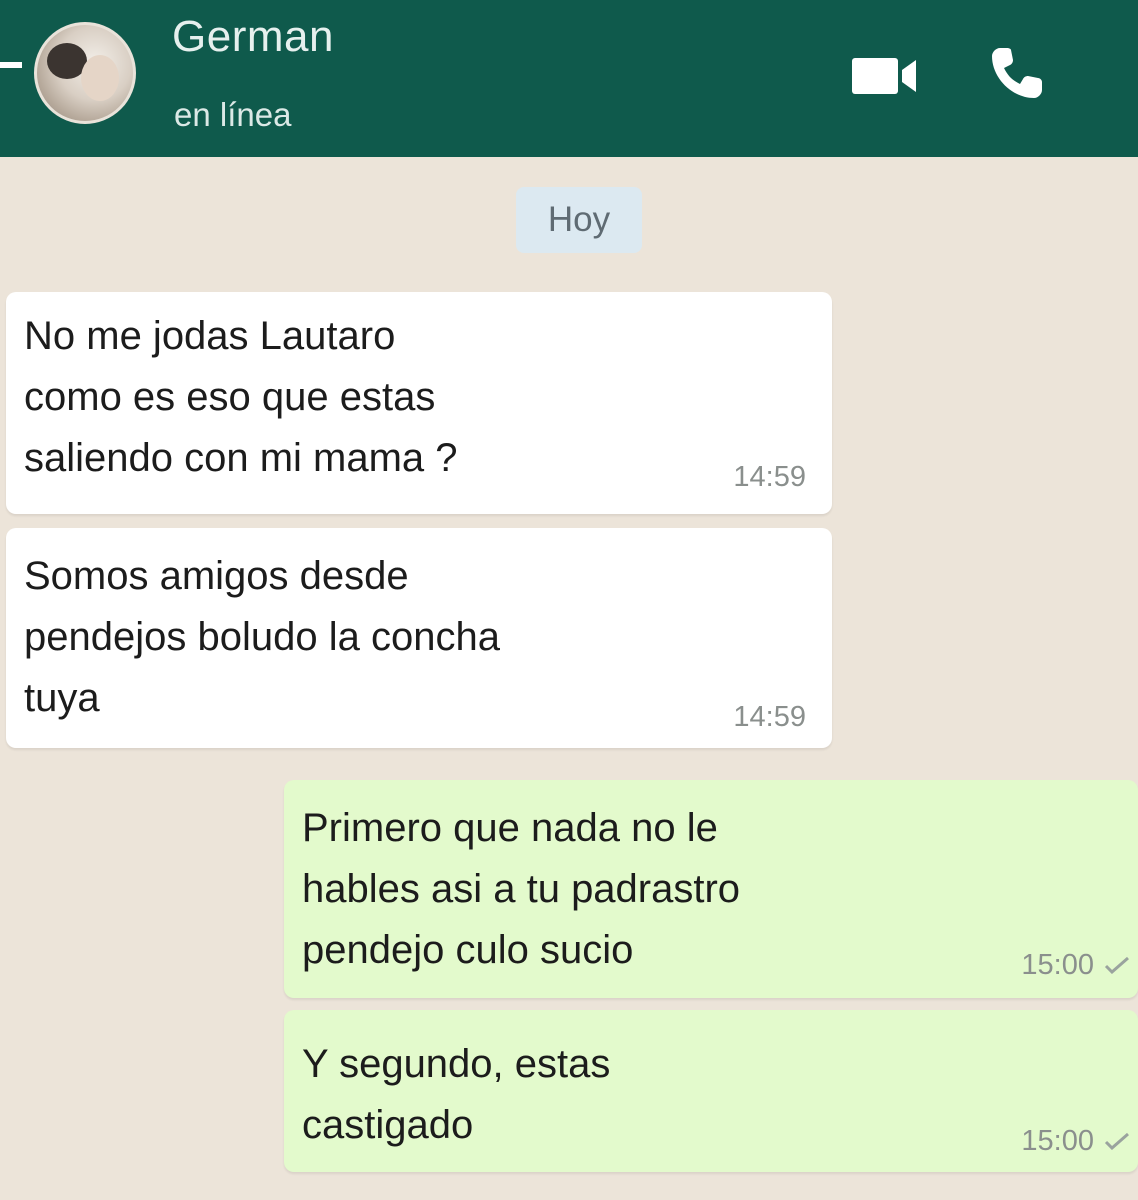  Describe the element at coordinates (569, 78) in the screenshot. I see `chat-header: German en línea` at that location.